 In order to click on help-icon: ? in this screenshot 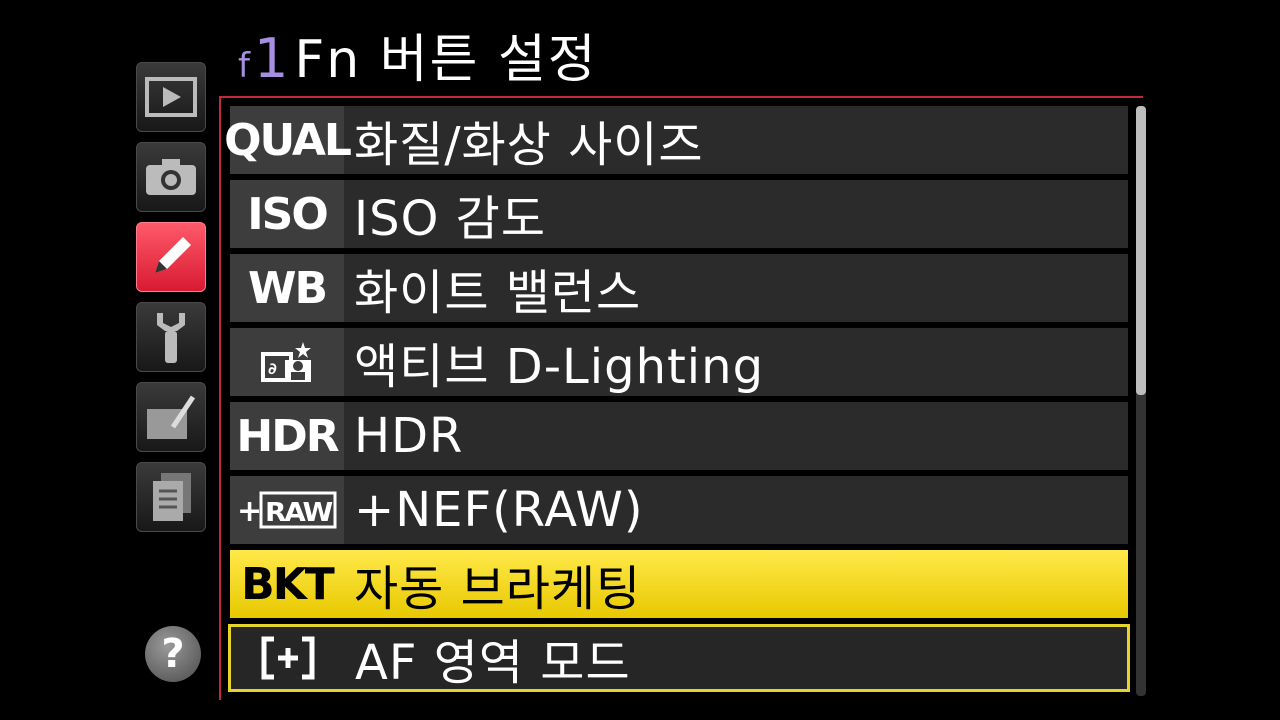, I will do `click(173, 654)`.